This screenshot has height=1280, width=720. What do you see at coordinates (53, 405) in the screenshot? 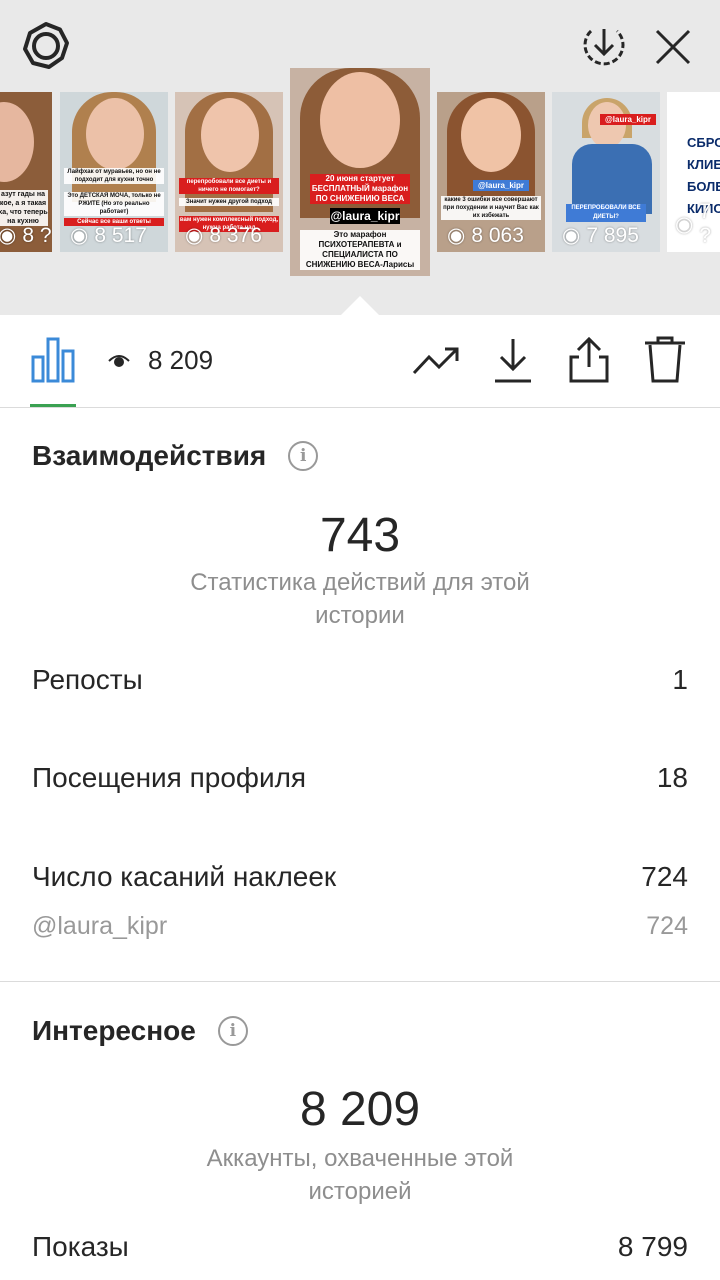
I see `active-tab-indicator` at bounding box center [53, 405].